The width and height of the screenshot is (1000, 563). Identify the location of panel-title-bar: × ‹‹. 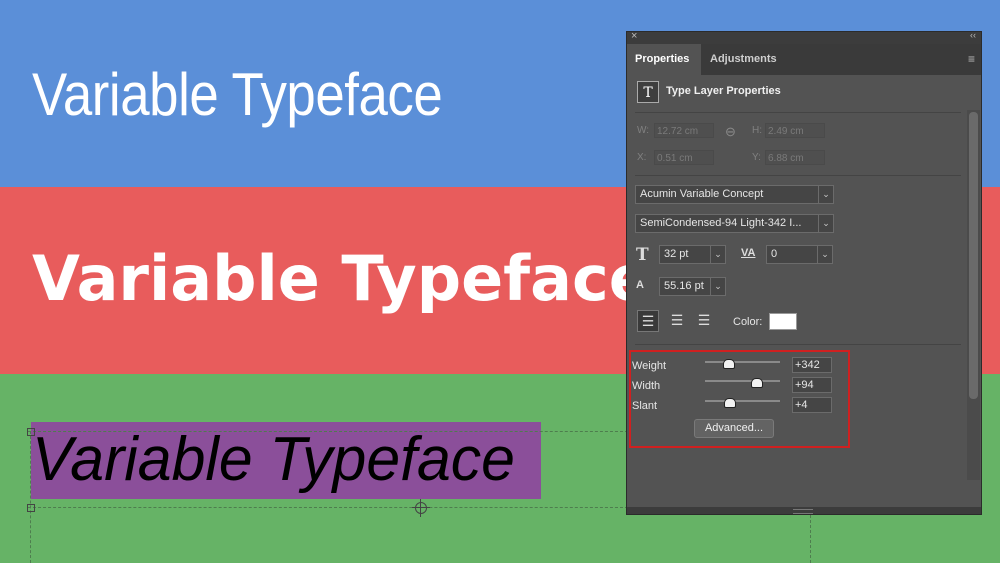
(804, 37).